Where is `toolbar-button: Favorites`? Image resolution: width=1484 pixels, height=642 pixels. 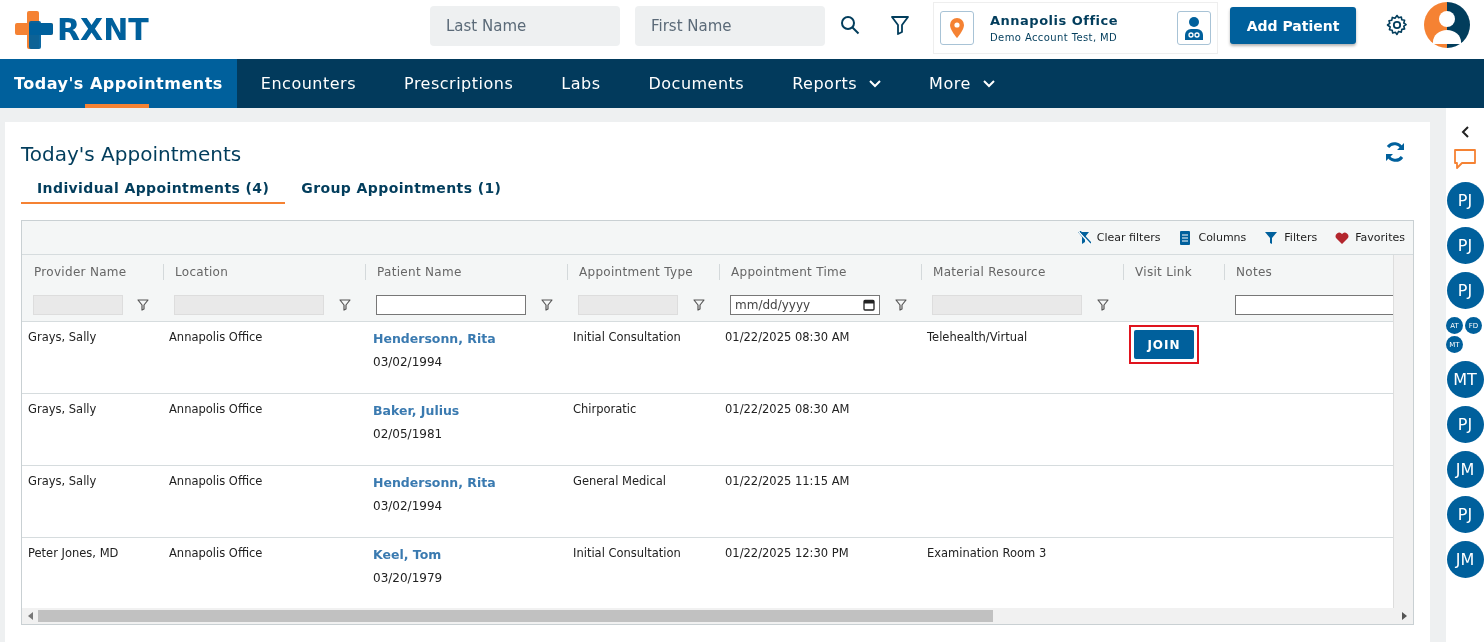
toolbar-button: Favorites is located at coordinates (1370, 237).